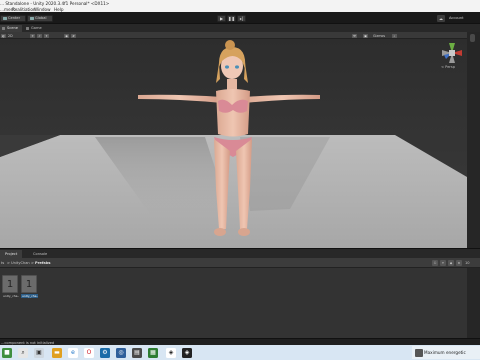  Describe the element at coordinates (473, 303) in the screenshot. I see `project-scrollbar` at that location.